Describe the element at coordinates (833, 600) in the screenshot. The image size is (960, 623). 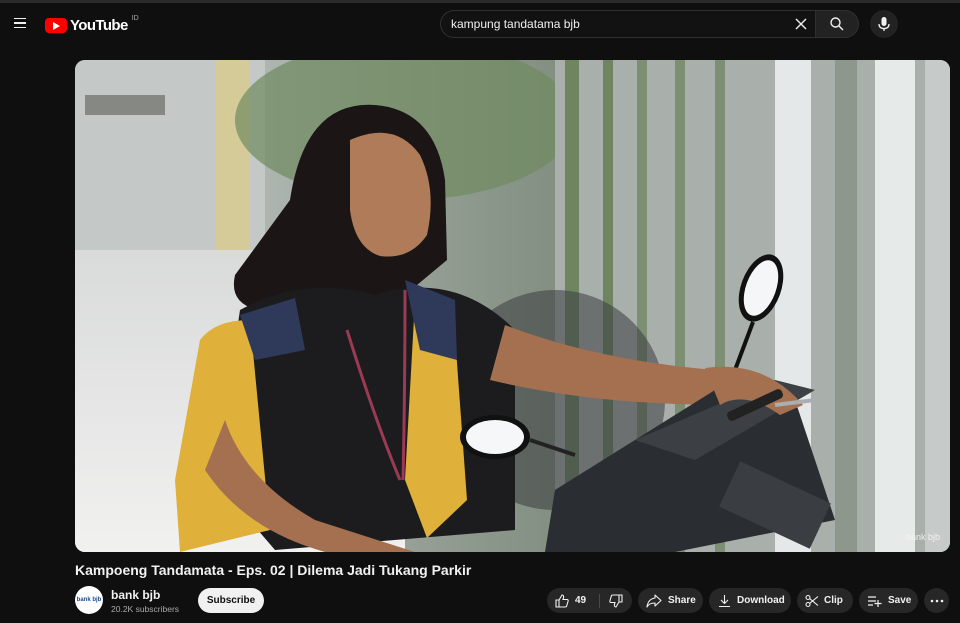
I see `clip-label: Clip` at that location.